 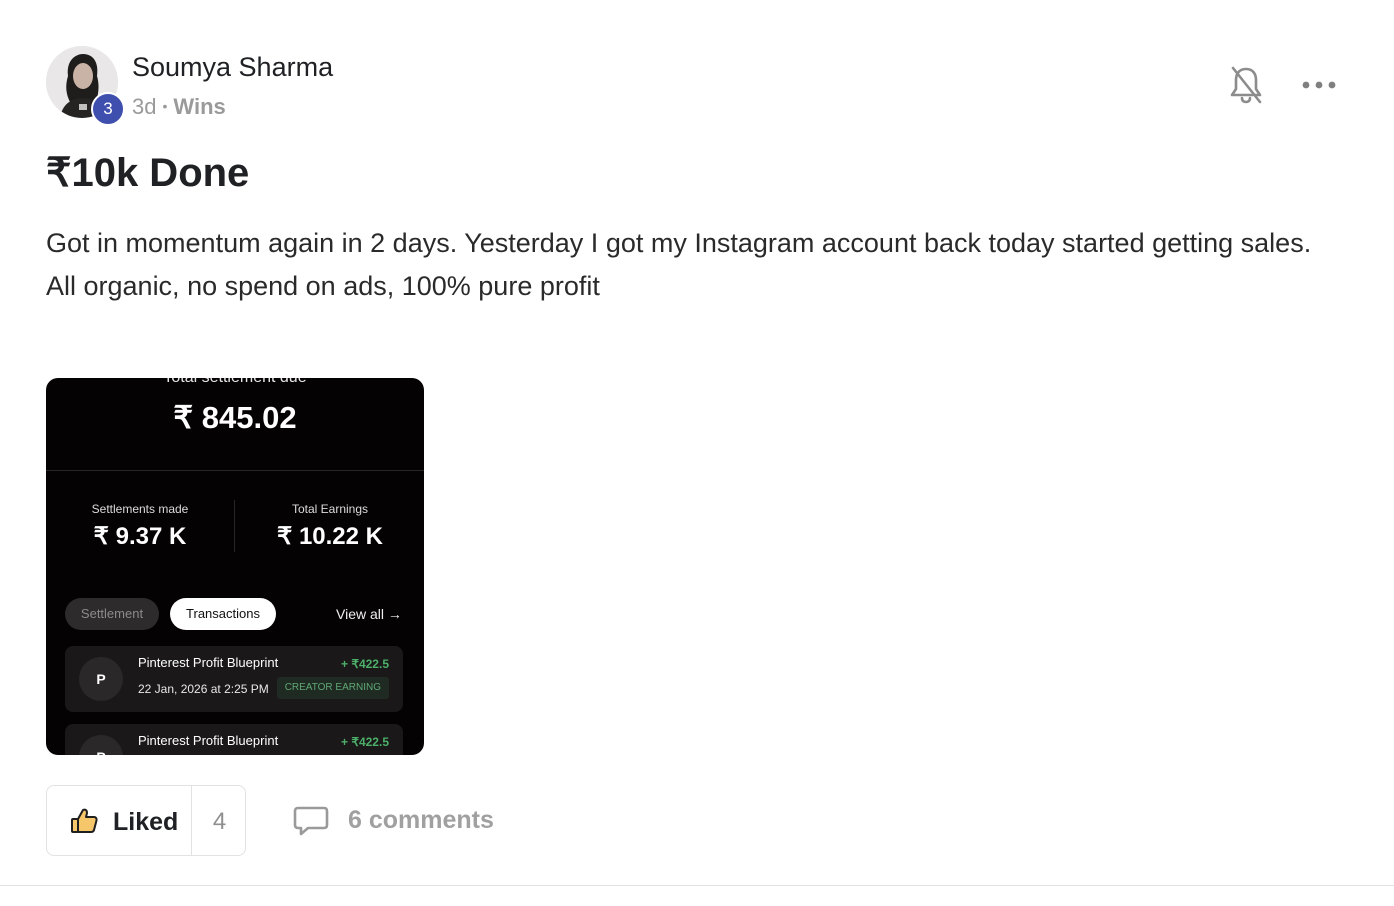 I want to click on transaction-row: P Pinterest Profit Blueprint + ₹422.5, so click(x=234, y=739).